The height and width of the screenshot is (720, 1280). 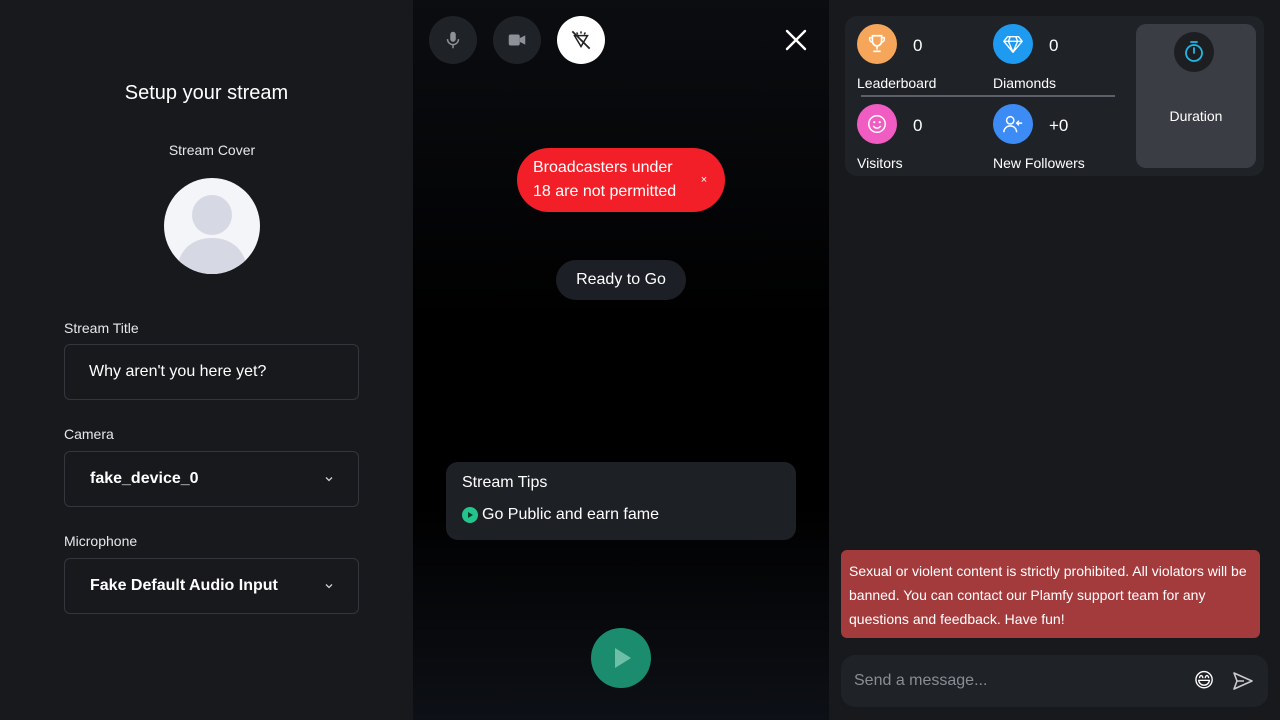 I want to click on leaderboard-value: 0, so click(x=918, y=45).